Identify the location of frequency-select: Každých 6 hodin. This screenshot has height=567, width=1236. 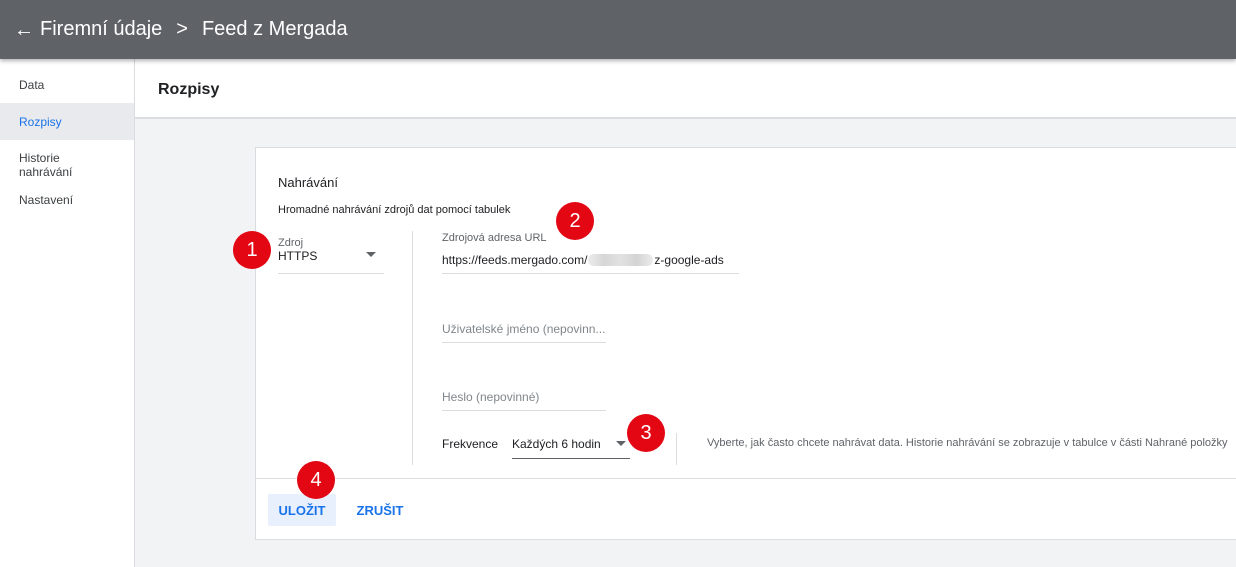
(556, 444).